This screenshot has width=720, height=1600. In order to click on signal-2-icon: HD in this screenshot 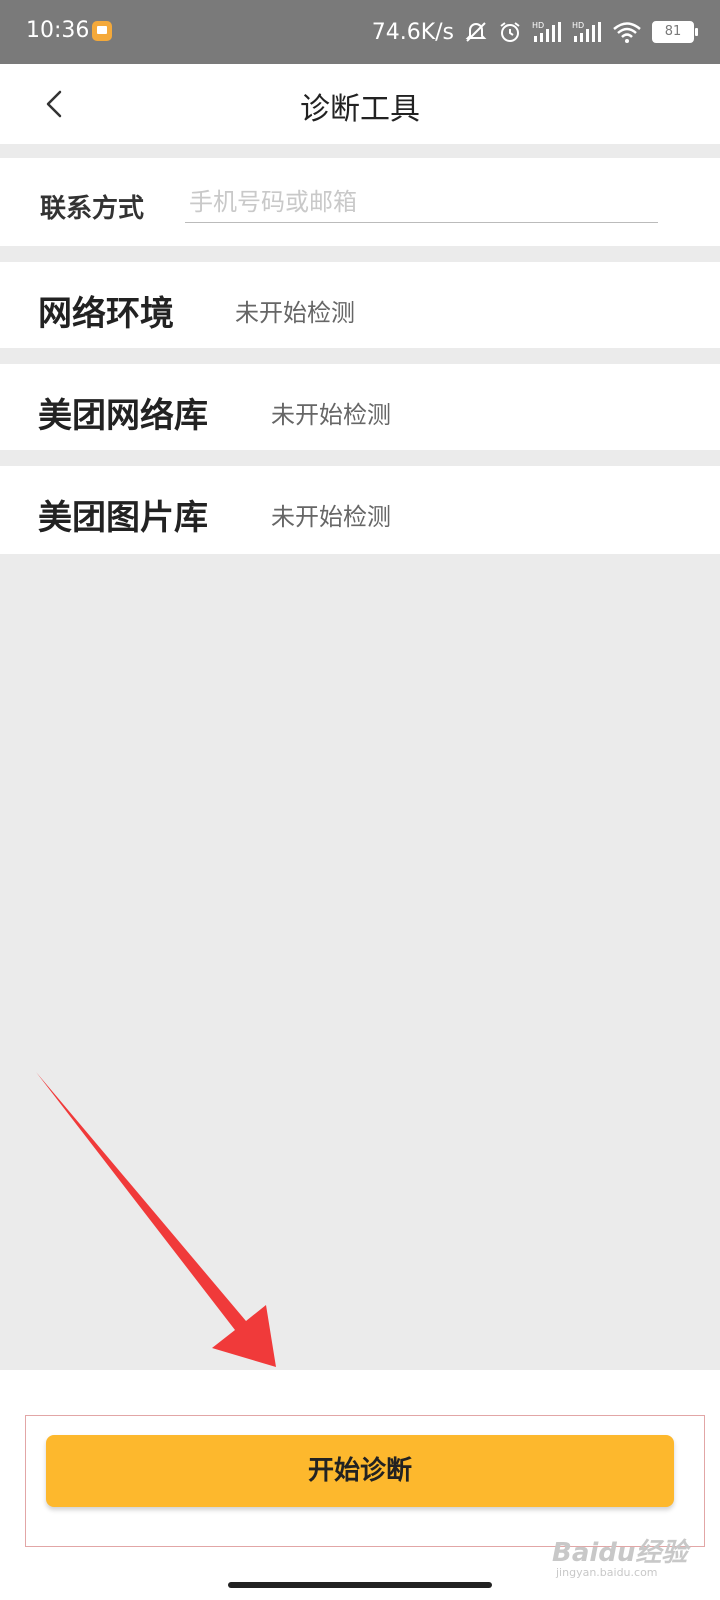, I will do `click(586, 31)`.